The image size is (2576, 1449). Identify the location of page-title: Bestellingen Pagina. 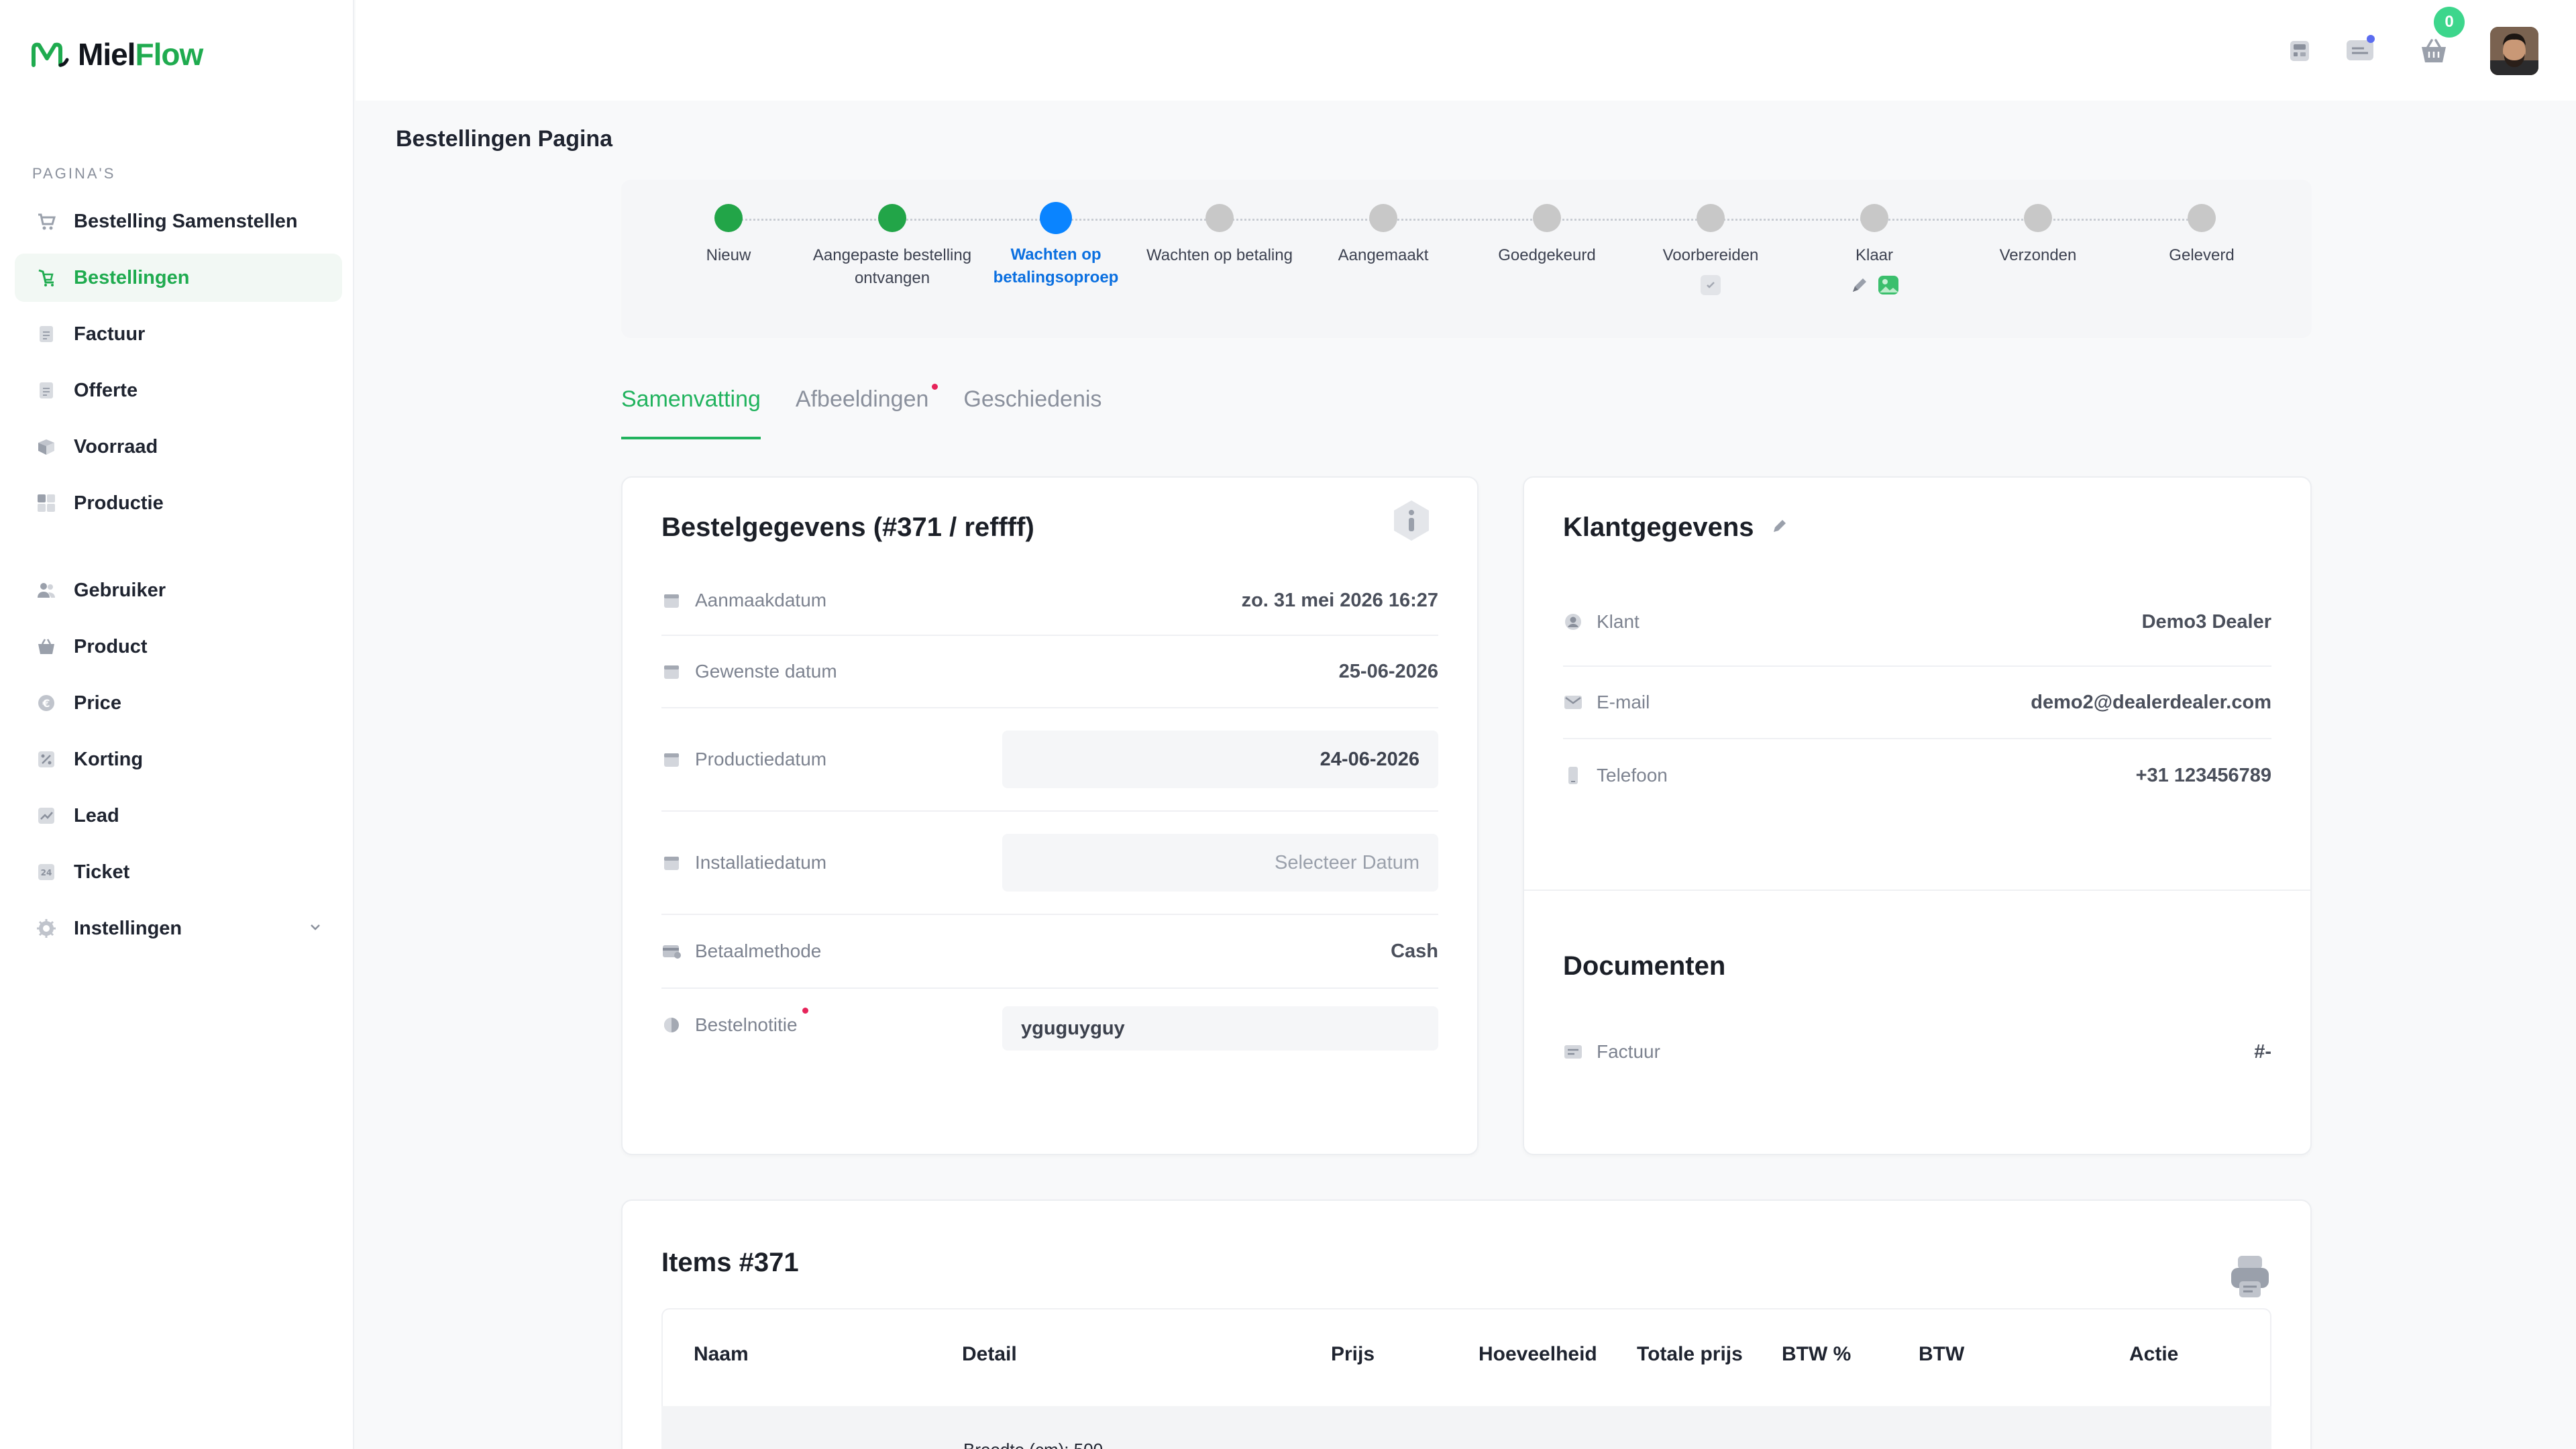
(504, 139).